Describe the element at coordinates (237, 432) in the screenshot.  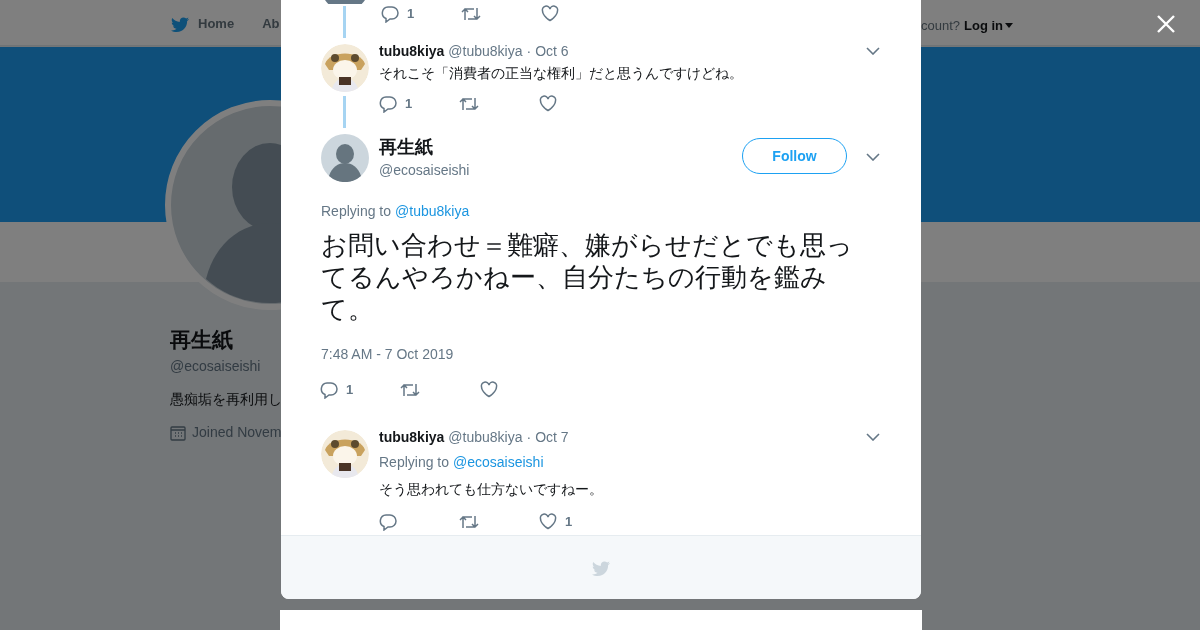
I see `joined-date: Joined Novem` at that location.